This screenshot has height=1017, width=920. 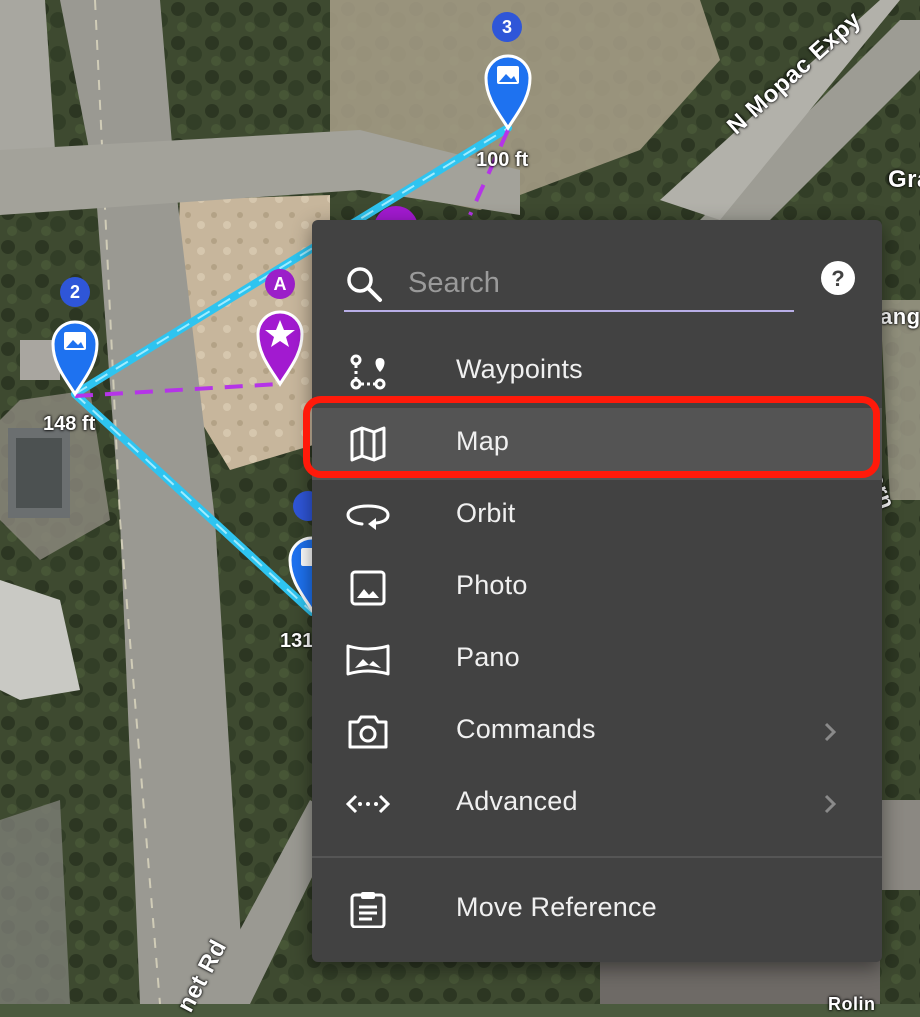 What do you see at coordinates (900, 316) in the screenshot?
I see `map-label-partial: ang` at bounding box center [900, 316].